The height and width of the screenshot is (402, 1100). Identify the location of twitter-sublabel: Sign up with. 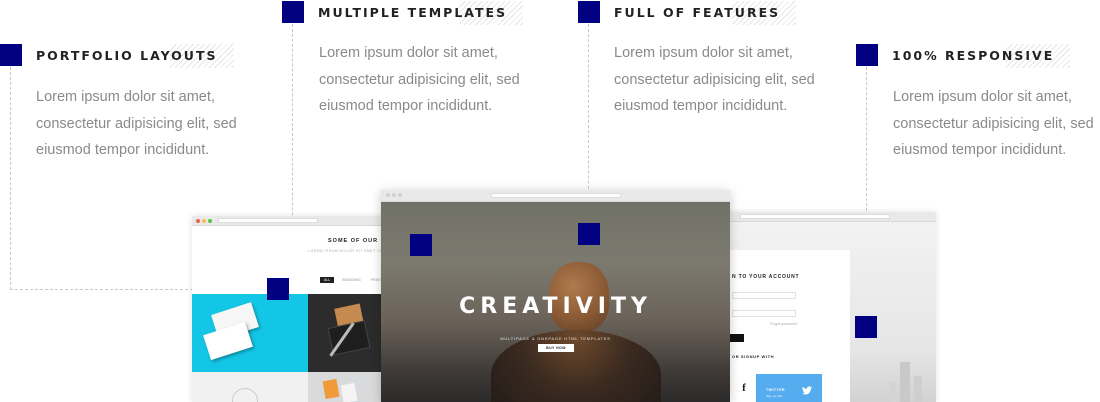
(774, 396).